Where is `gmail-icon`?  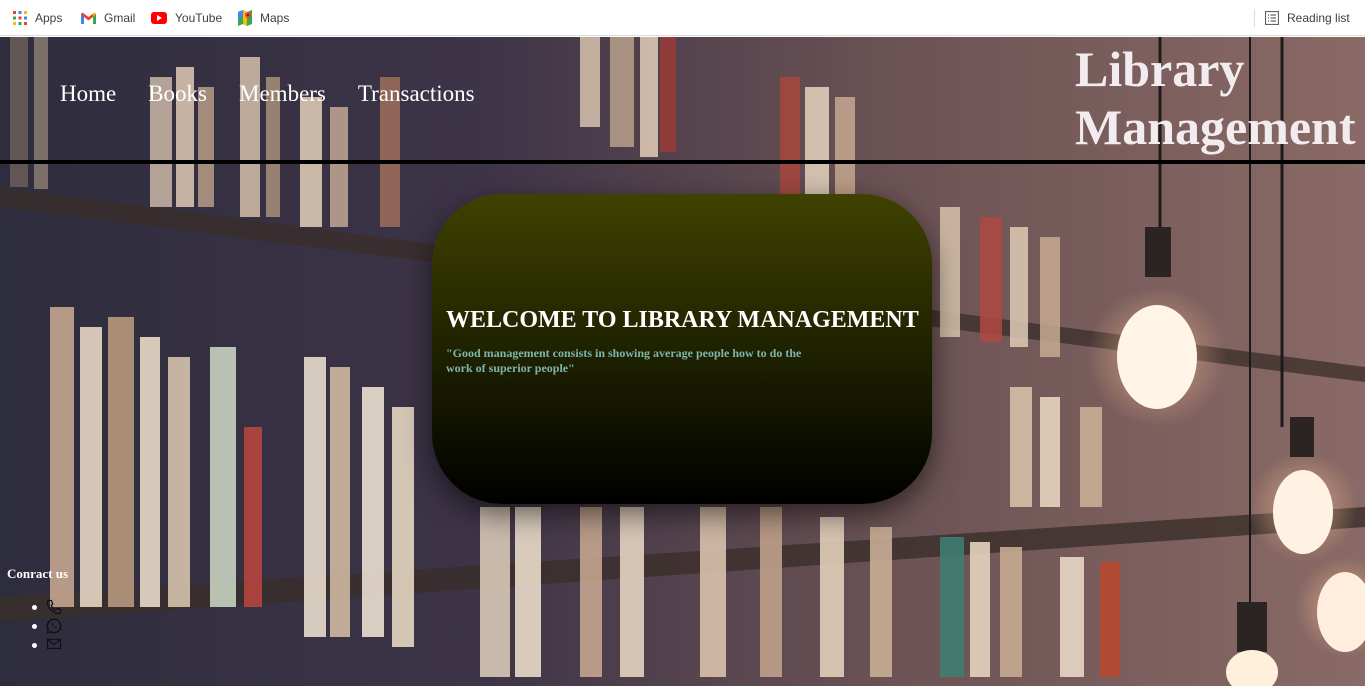
gmail-icon is located at coordinates (88, 18).